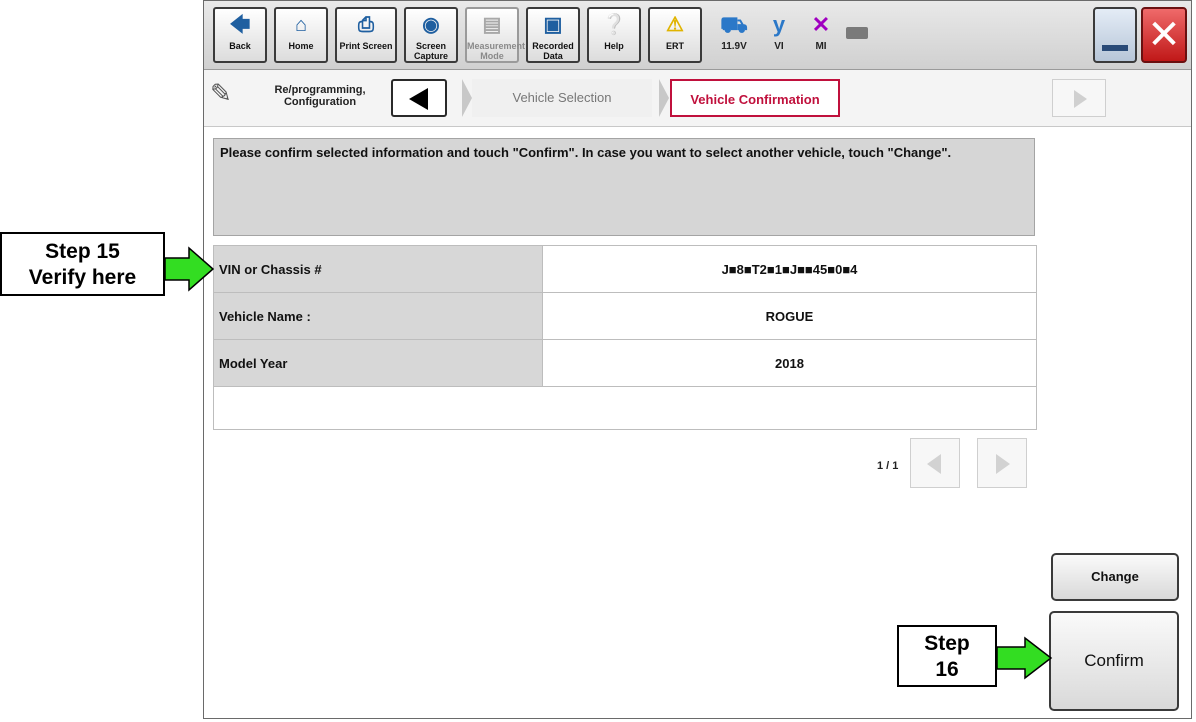 Image resolution: width=1196 pixels, height=722 pixels. What do you see at coordinates (779, 24) in the screenshot?
I see `signal-icon: y` at bounding box center [779, 24].